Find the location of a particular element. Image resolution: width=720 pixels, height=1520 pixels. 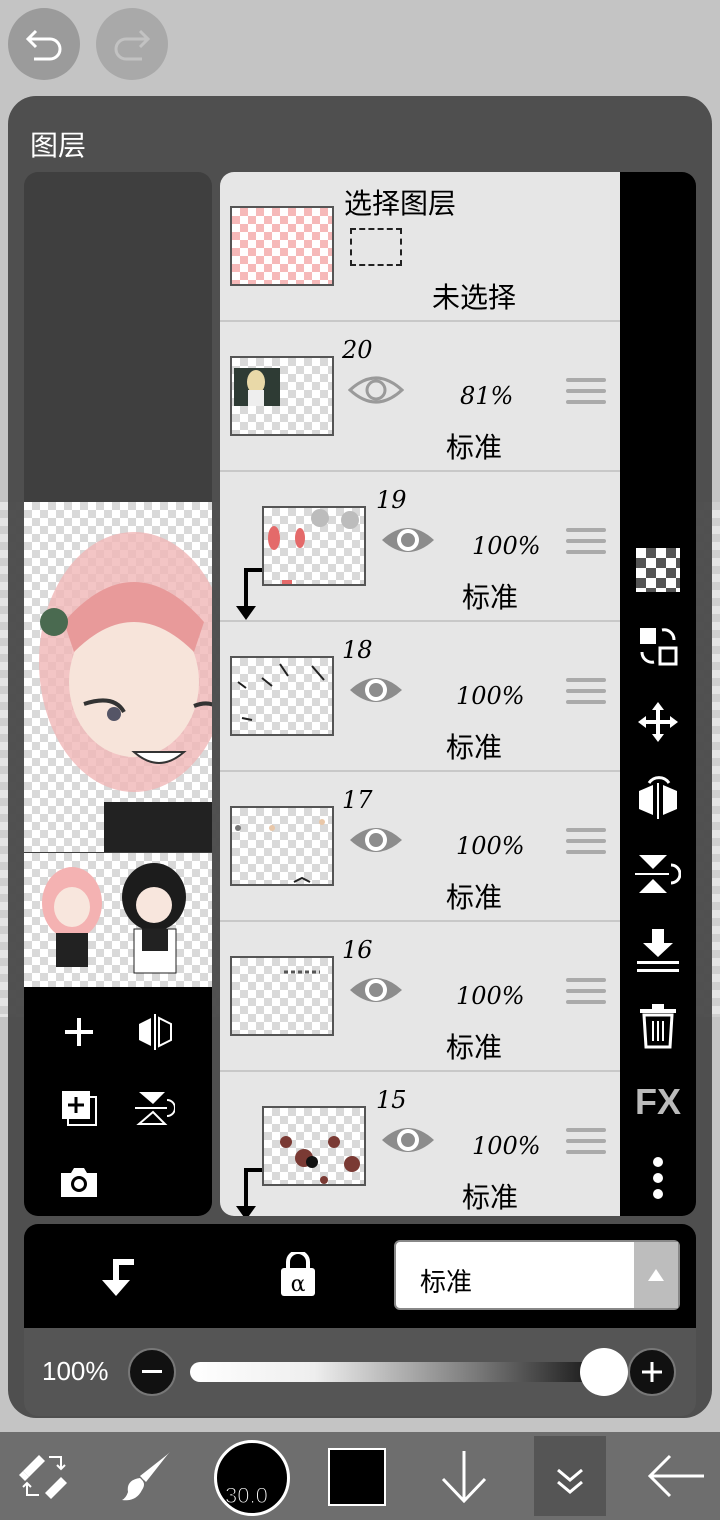

layer-row: 16 100% 标准 is located at coordinates (420, 997).